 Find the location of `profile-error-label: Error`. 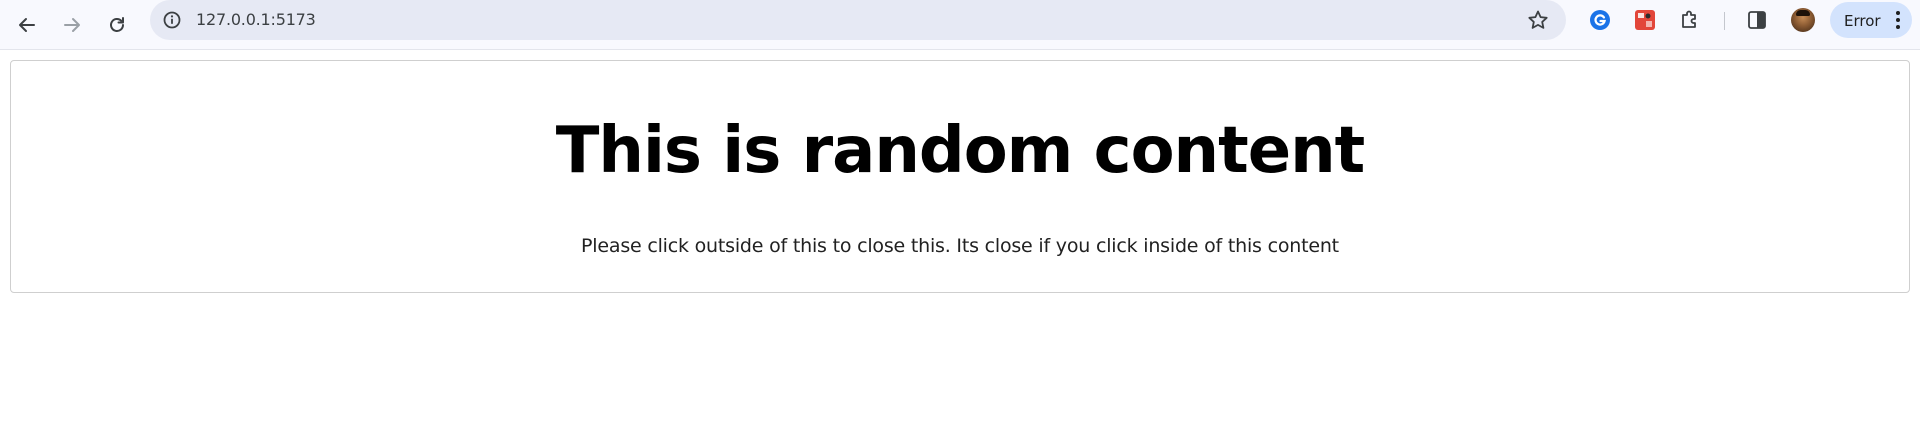

profile-error-label: Error is located at coordinates (1862, 21).